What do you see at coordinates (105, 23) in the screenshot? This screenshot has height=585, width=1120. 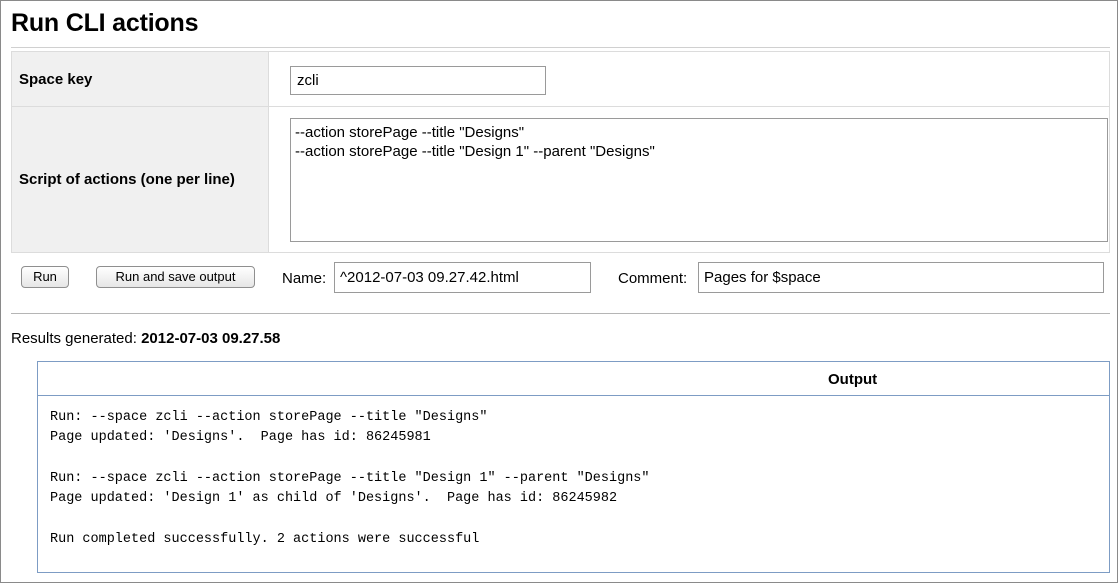 I see `page-title: Run CLI actions` at bounding box center [105, 23].